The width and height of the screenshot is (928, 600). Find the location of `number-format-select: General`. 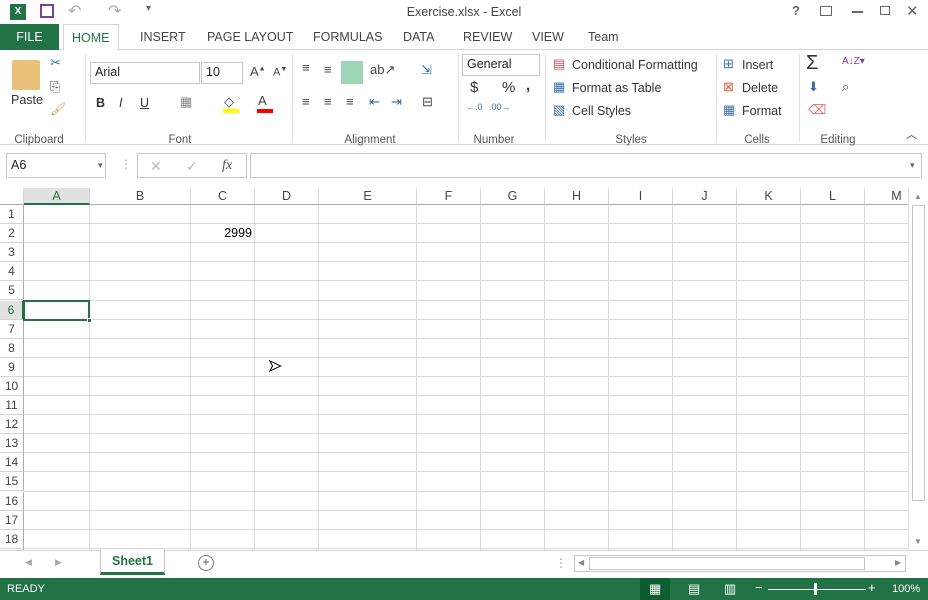

number-format-select: General is located at coordinates (501, 65).